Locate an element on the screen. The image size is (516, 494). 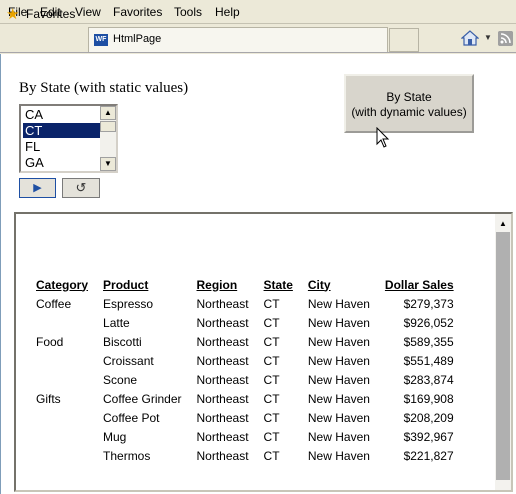
state-option: CA is located at coordinates (62, 114).